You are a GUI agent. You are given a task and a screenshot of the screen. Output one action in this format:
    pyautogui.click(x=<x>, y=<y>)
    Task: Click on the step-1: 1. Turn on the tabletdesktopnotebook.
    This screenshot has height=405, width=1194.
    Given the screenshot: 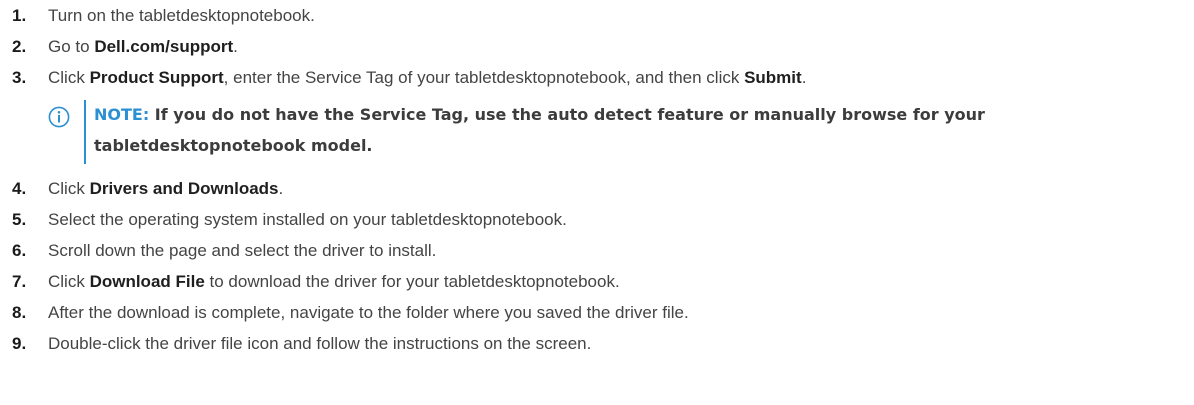 What is the action you would take?
    pyautogui.click(x=597, y=15)
    